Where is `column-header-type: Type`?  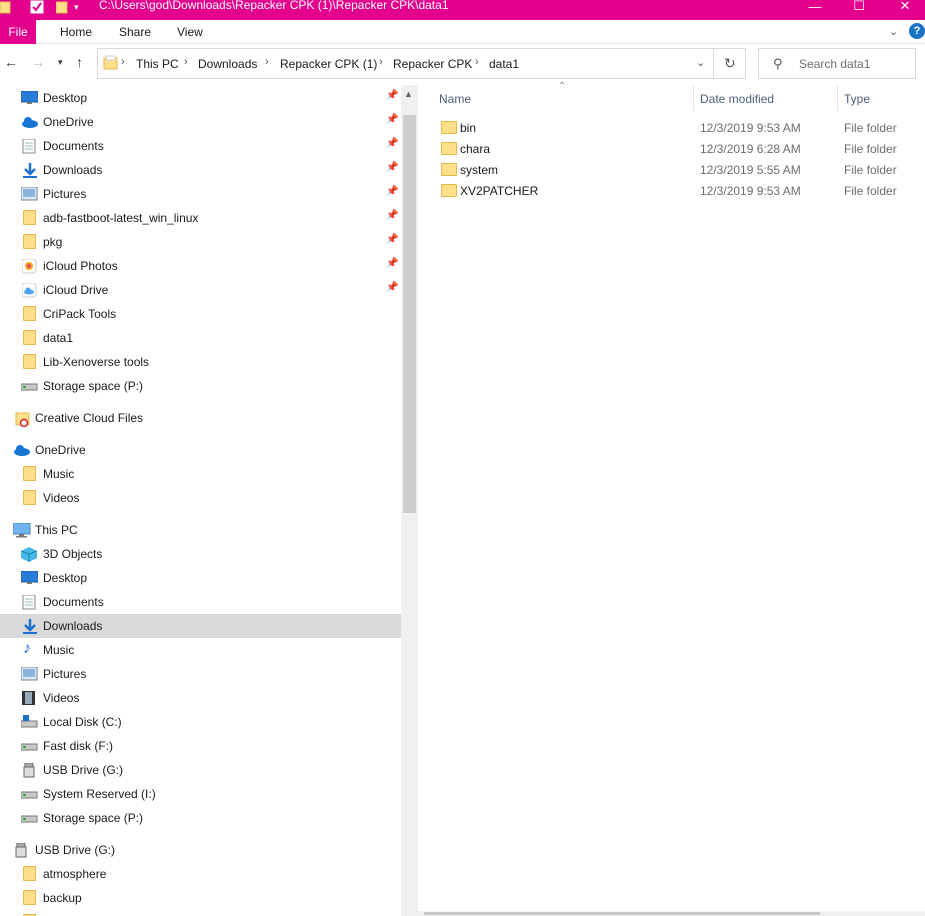 column-header-type: Type is located at coordinates (857, 99).